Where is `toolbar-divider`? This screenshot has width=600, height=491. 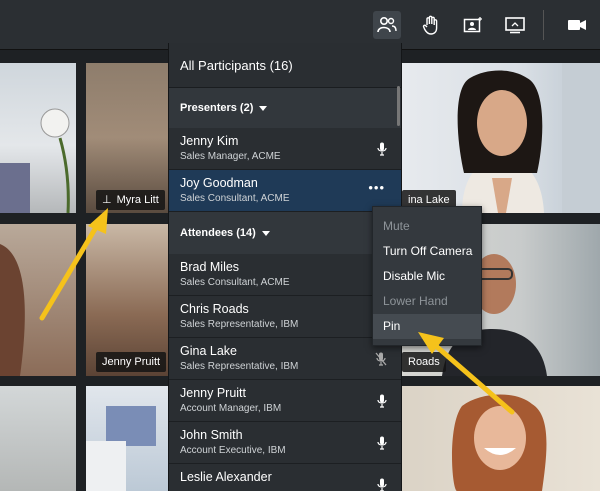 toolbar-divider is located at coordinates (543, 25).